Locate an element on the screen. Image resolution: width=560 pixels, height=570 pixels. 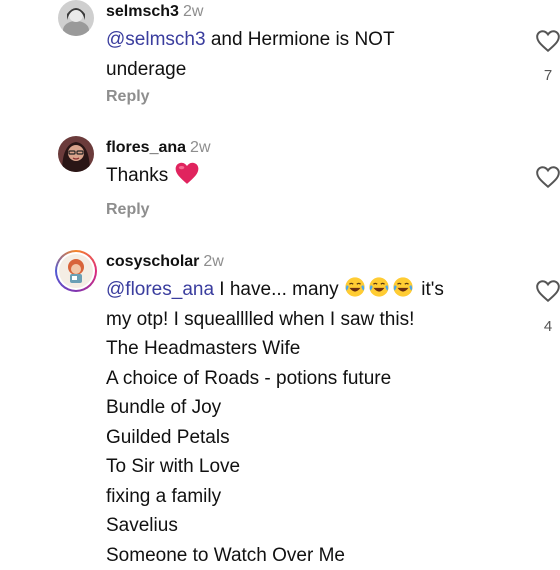
comment-text-part: underage is located at coordinates (306, 70).